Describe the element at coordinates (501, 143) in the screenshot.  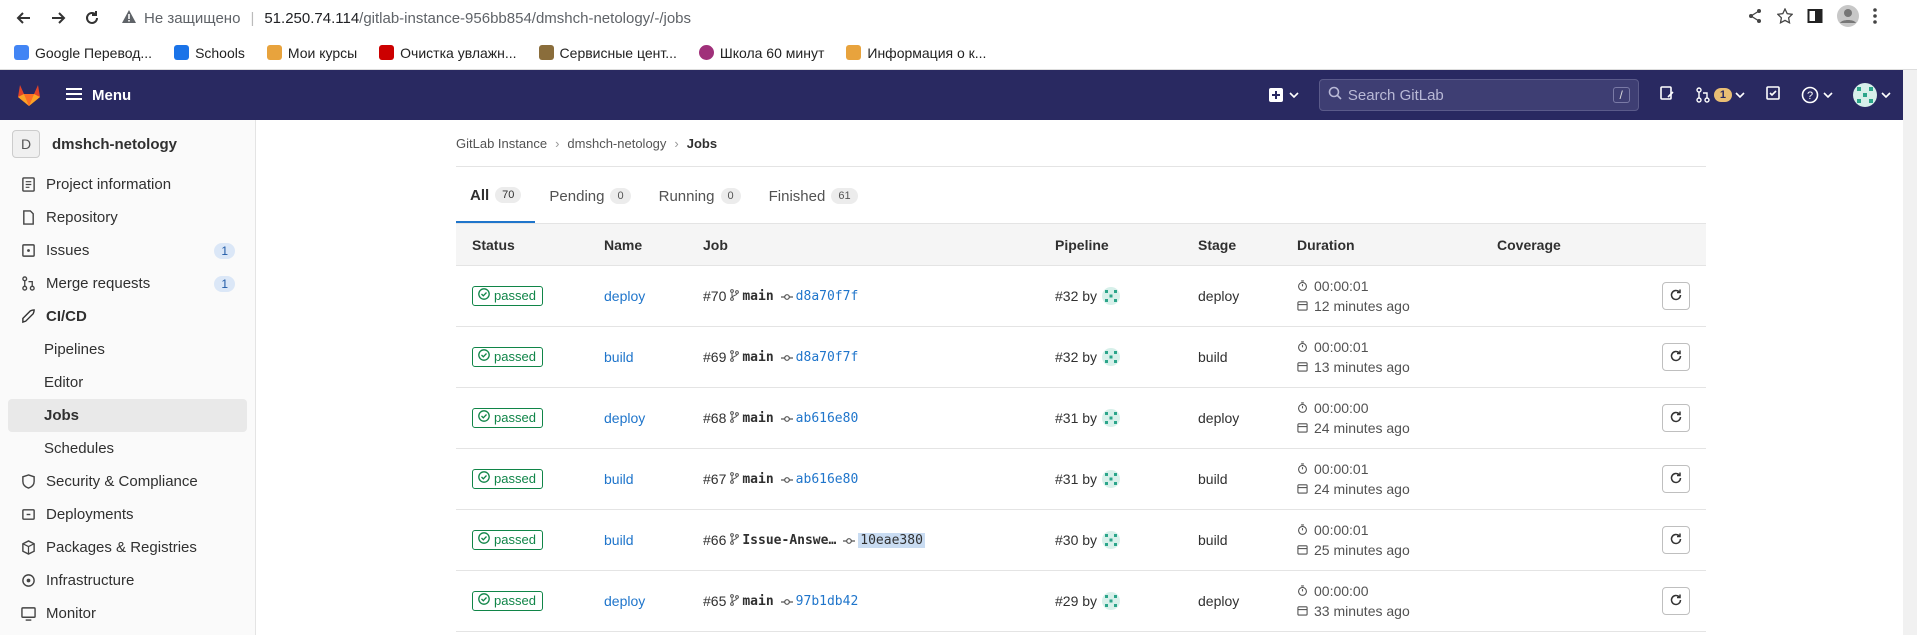
I see `breadcrumb-root: GitLab Instance` at that location.